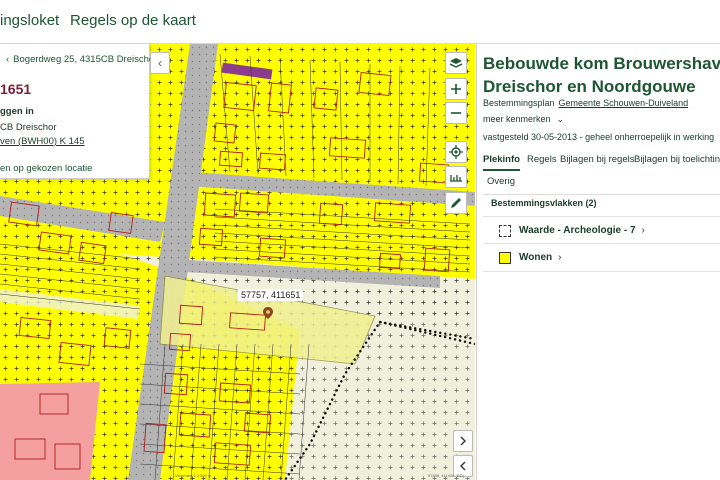 This screenshot has height=480, width=720. What do you see at coordinates (542, 161) in the screenshot?
I see `tab-regels: Regels` at bounding box center [542, 161].